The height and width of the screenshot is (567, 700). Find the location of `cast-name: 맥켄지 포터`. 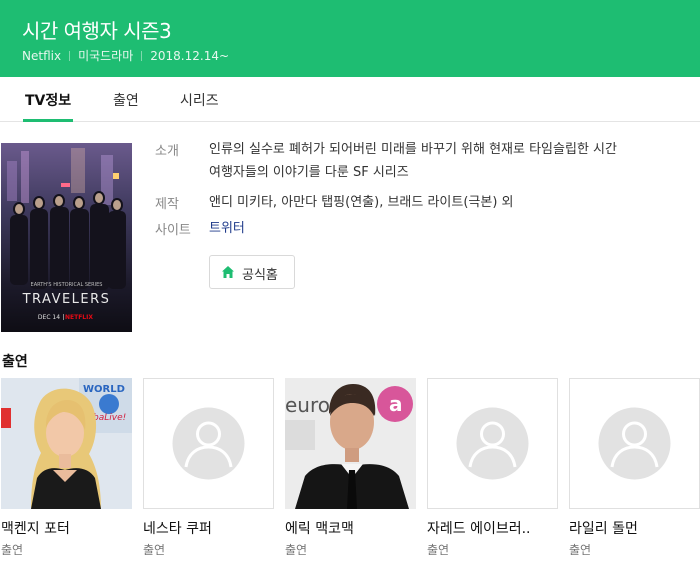

cast-name: 맥켄지 포터 is located at coordinates (35, 528).